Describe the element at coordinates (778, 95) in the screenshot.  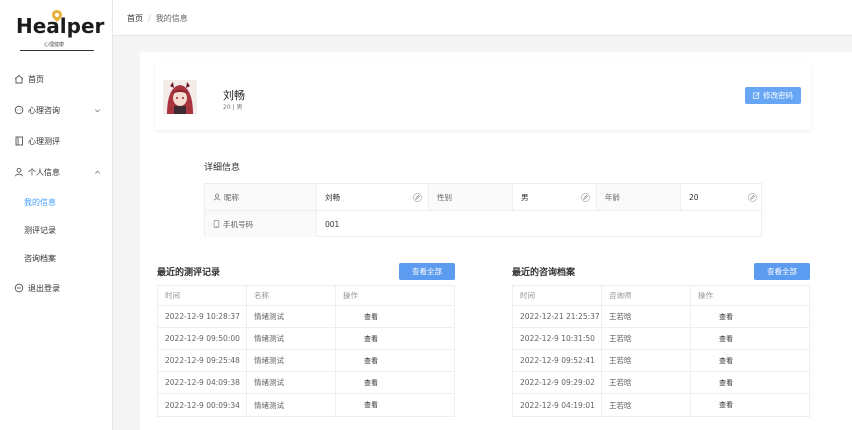
I see `change-password-label: 修改密码` at that location.